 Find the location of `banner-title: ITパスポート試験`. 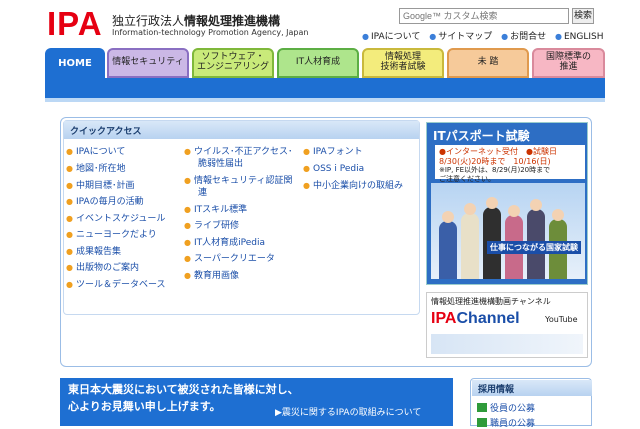

banner-title: ITパスポート試験 is located at coordinates (481, 136).